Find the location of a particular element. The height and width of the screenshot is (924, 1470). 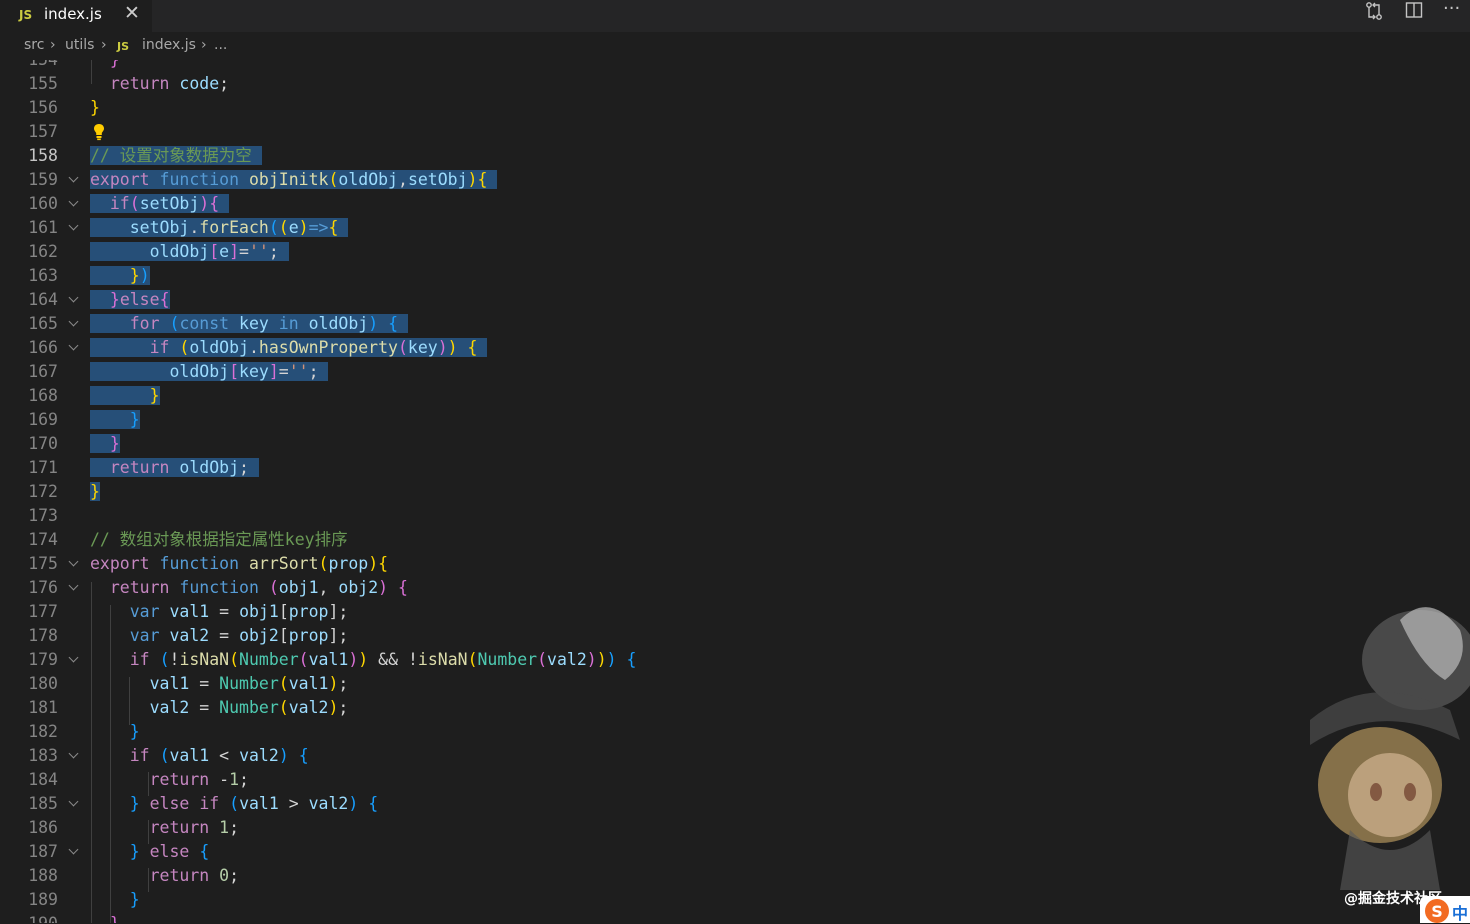

line-number: 155 is located at coordinates (43, 83).